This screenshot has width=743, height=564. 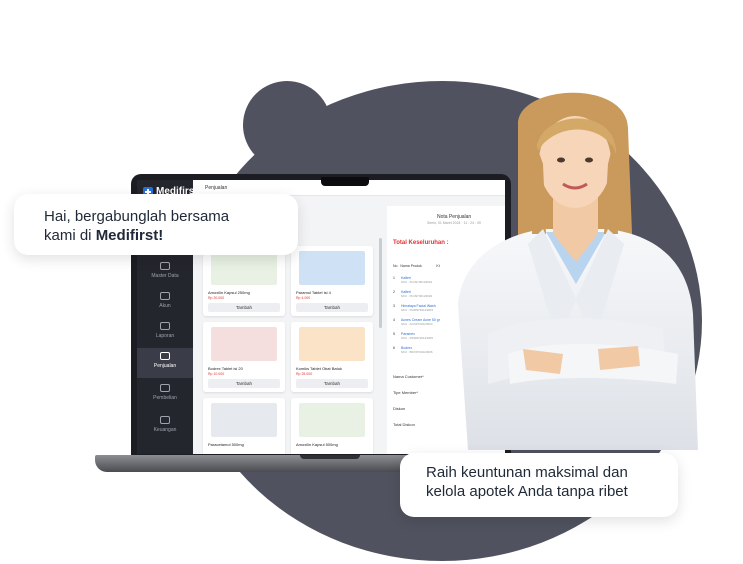 What do you see at coordinates (417, 352) in the screenshot?
I see `row-sku: SKU : BDX9730123006` at bounding box center [417, 352].